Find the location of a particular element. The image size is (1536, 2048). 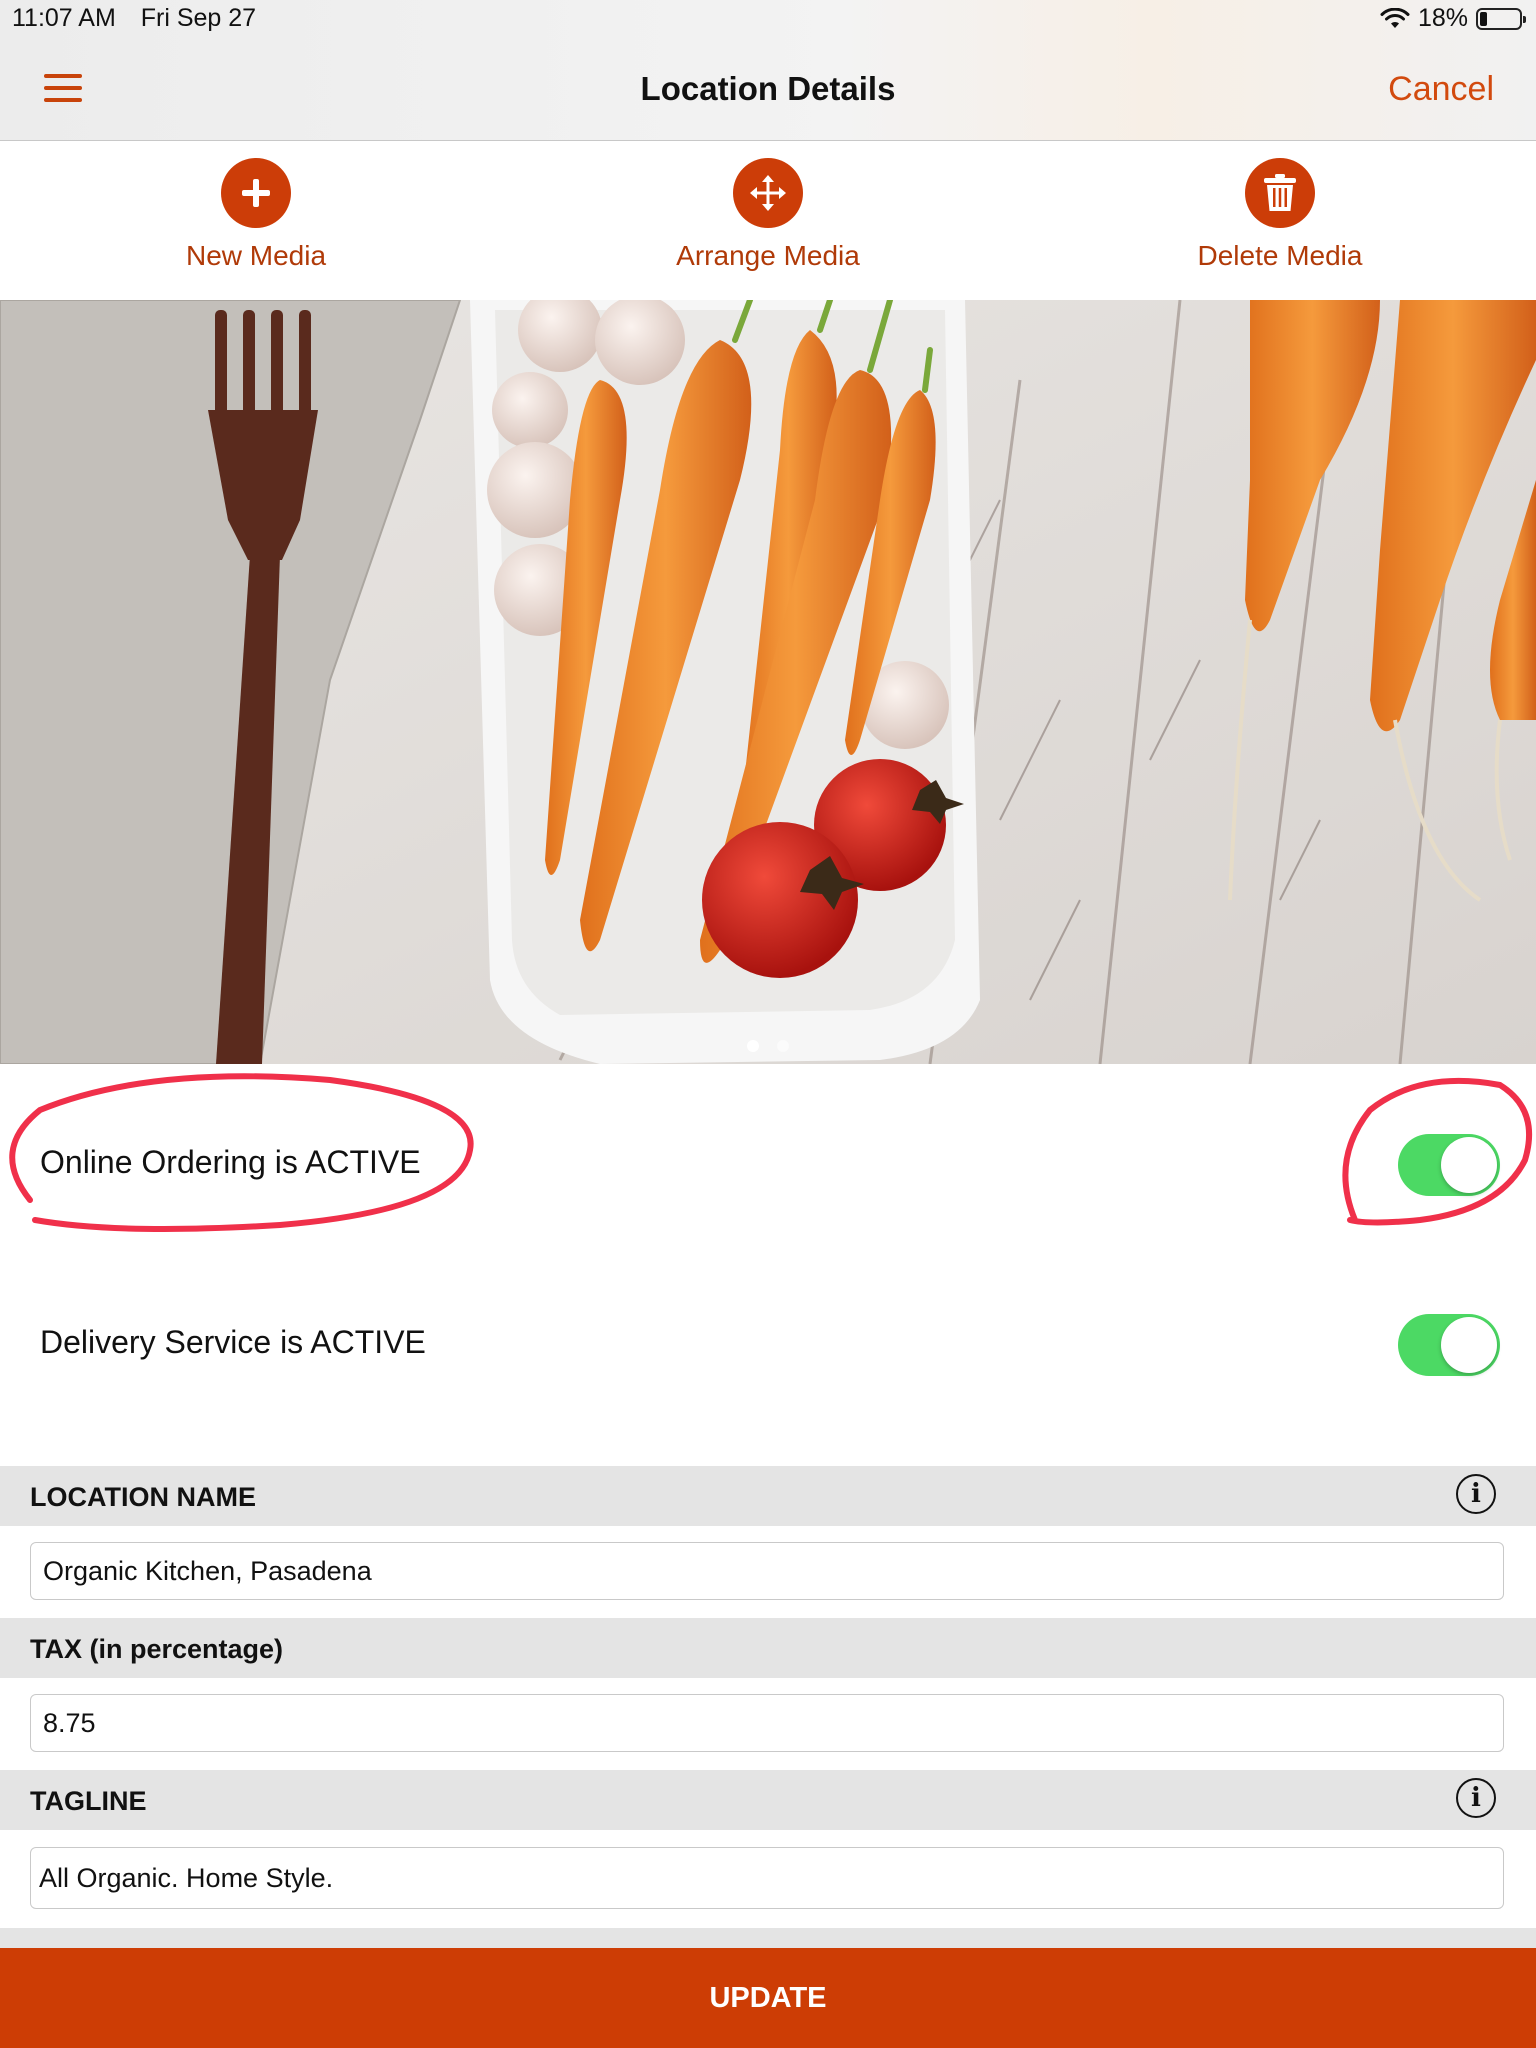

online-ordering-toggle is located at coordinates (1449, 1165).